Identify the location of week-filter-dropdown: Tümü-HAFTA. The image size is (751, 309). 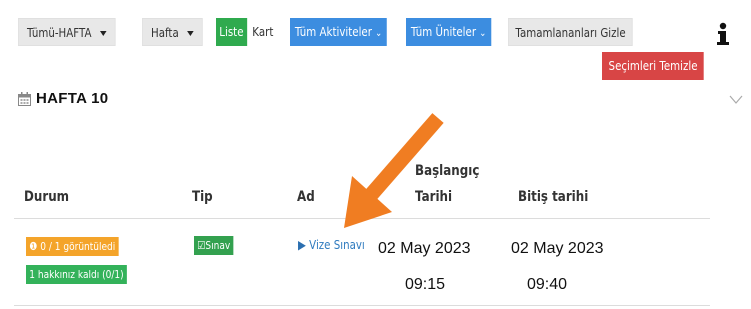
(67, 32).